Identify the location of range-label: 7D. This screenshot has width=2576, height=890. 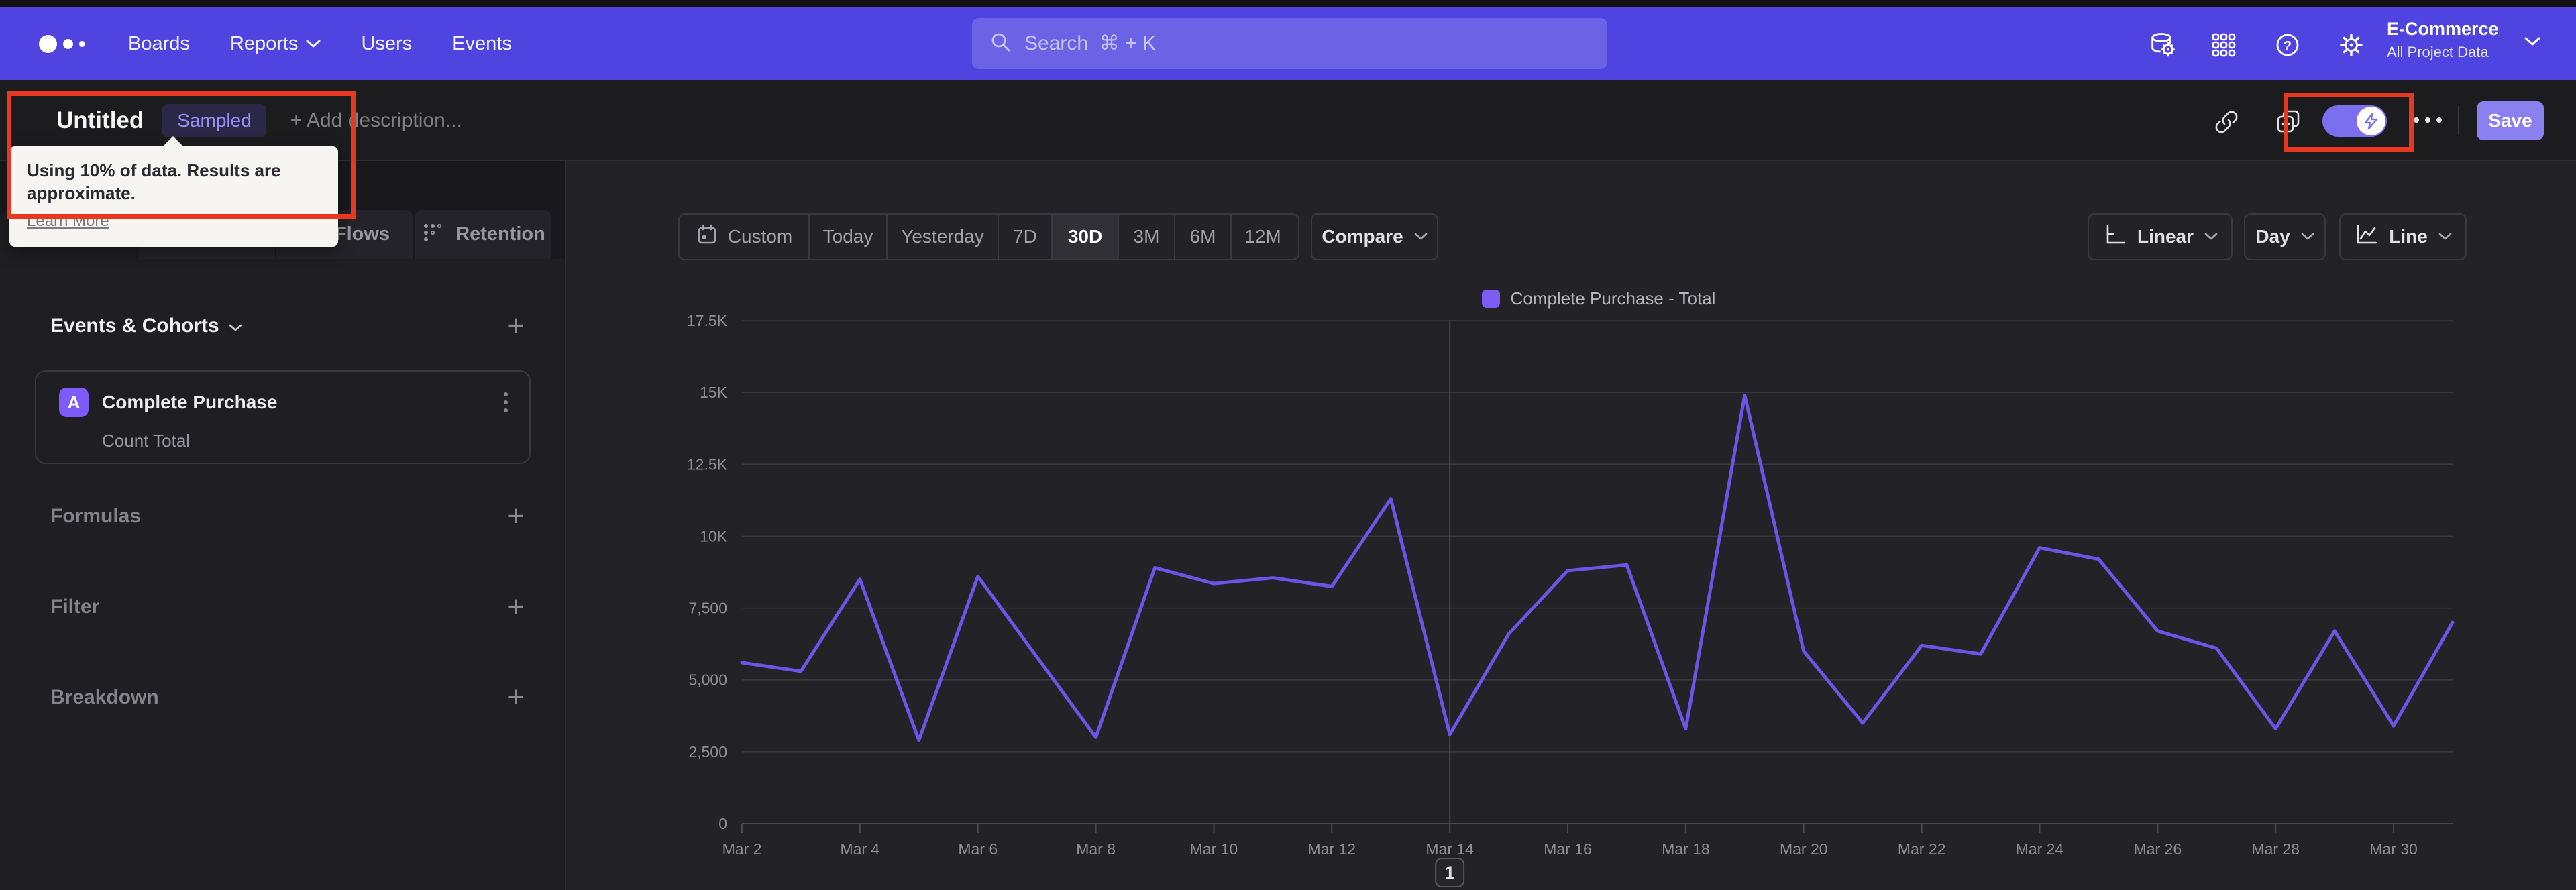
(1025, 236).